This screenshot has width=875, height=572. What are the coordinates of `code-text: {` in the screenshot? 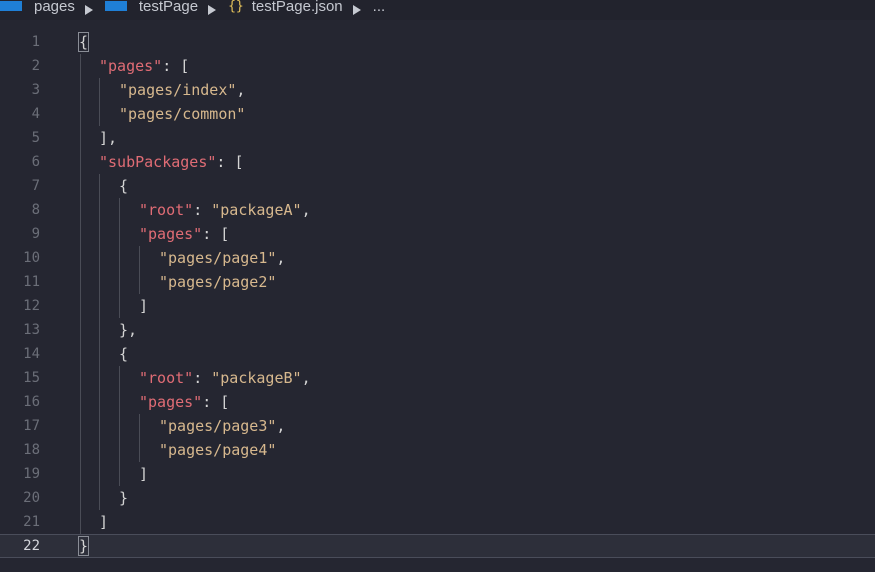 It's located at (123, 186).